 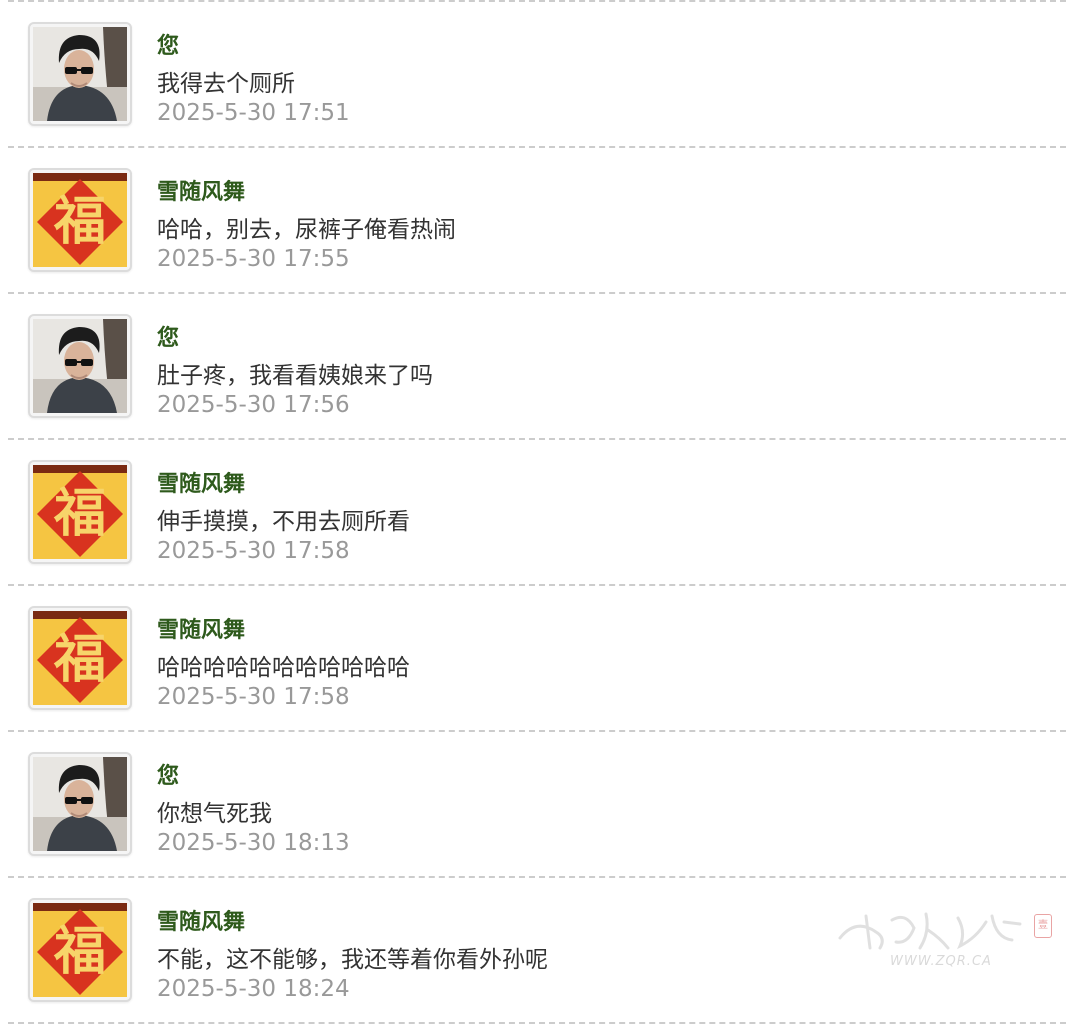 What do you see at coordinates (283, 522) in the screenshot?
I see `message-text: 伸手摸摸，不用去厕所看` at bounding box center [283, 522].